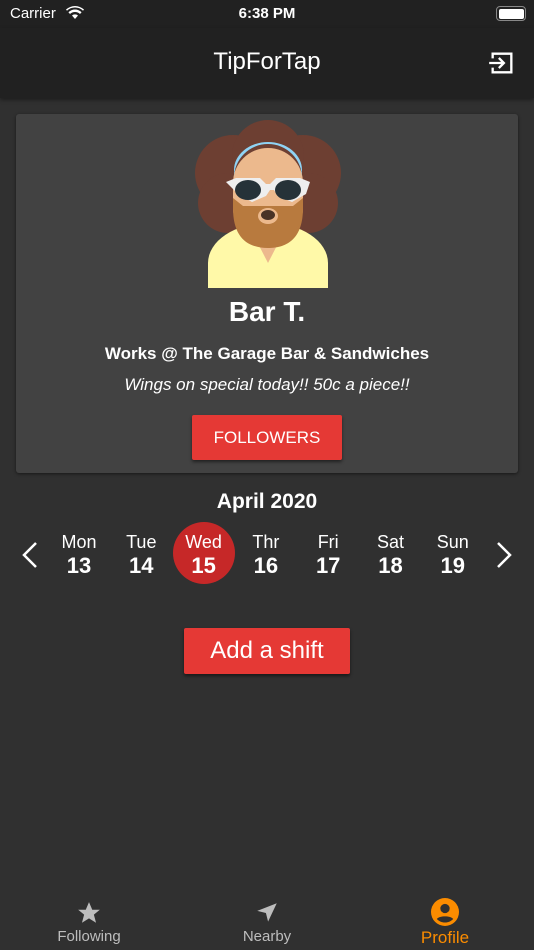 This screenshot has height=950, width=534. I want to click on day-name: Sun, so click(452, 542).